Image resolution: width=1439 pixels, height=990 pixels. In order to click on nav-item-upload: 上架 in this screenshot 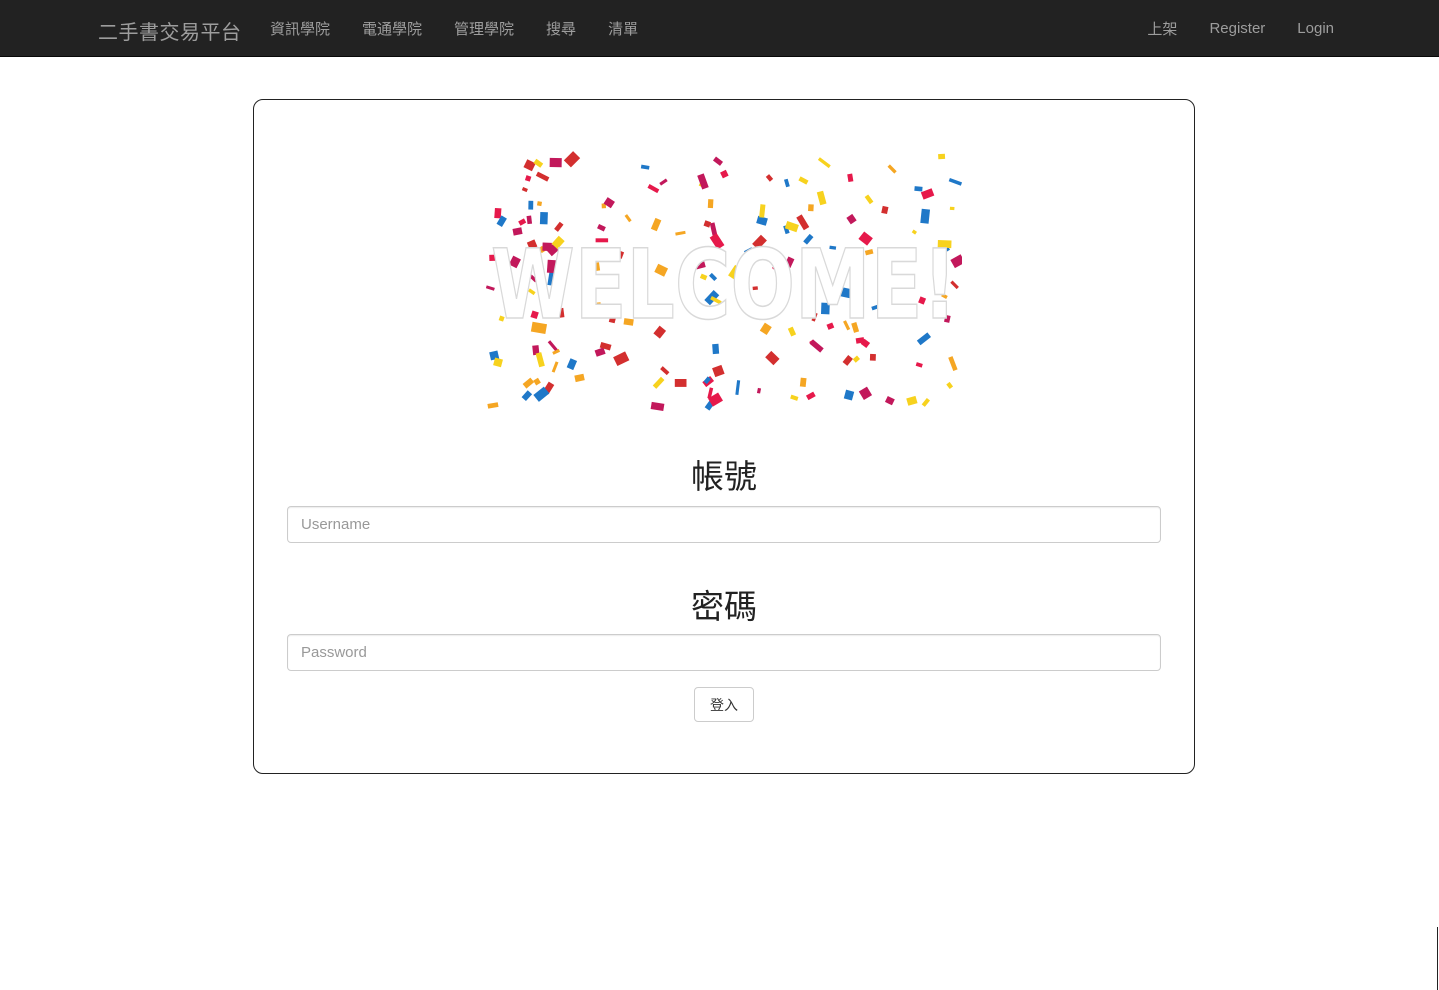, I will do `click(1162, 28)`.